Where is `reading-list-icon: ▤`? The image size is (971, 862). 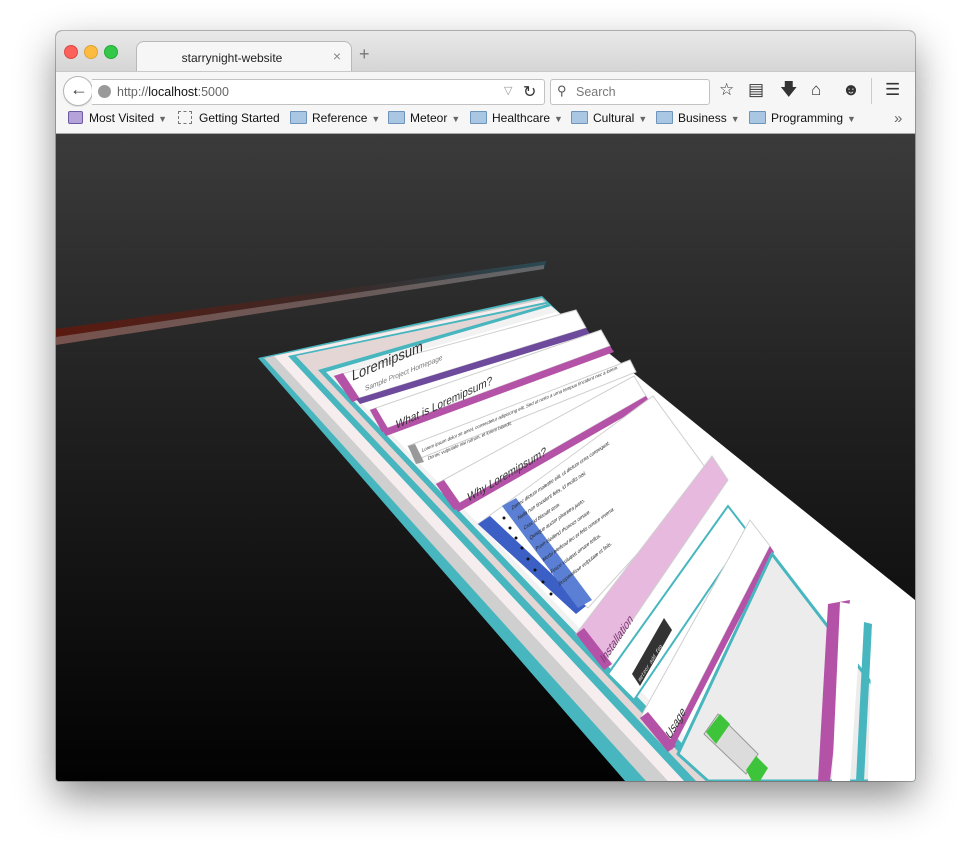 reading-list-icon: ▤ is located at coordinates (756, 90).